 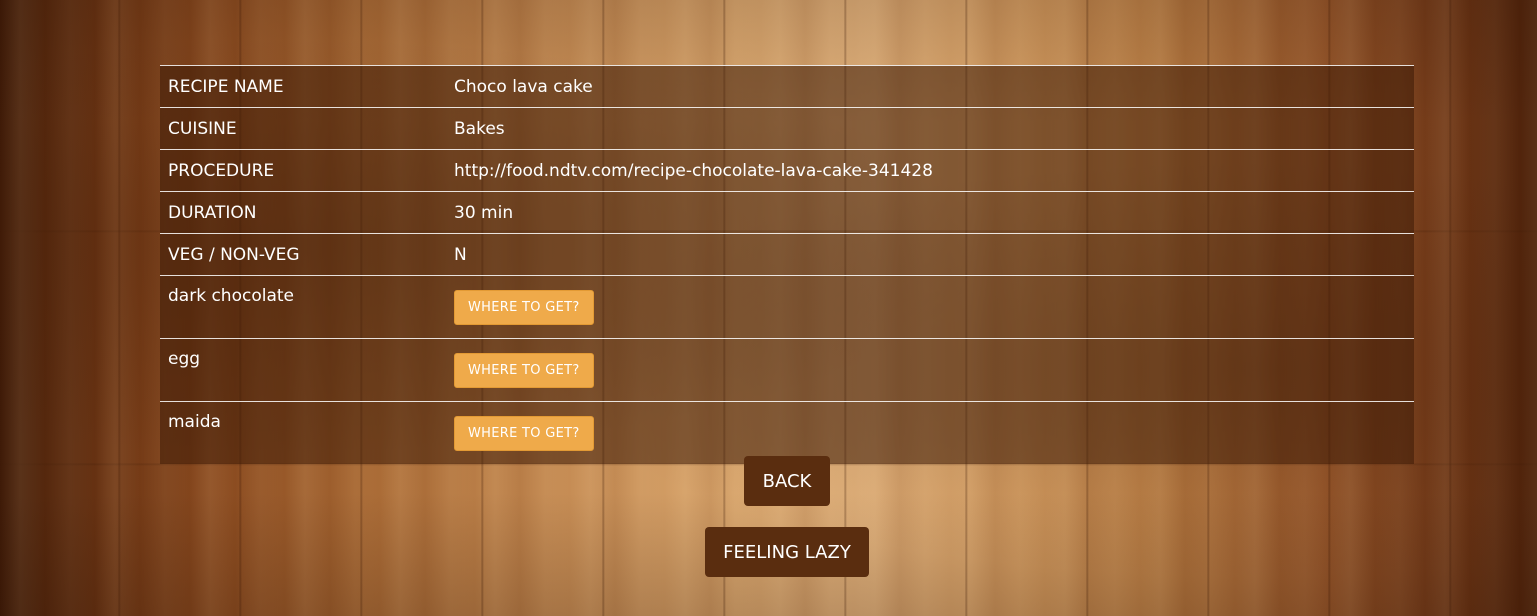 I want to click on cuisine-row: CUISINE Bakes, so click(x=787, y=128).